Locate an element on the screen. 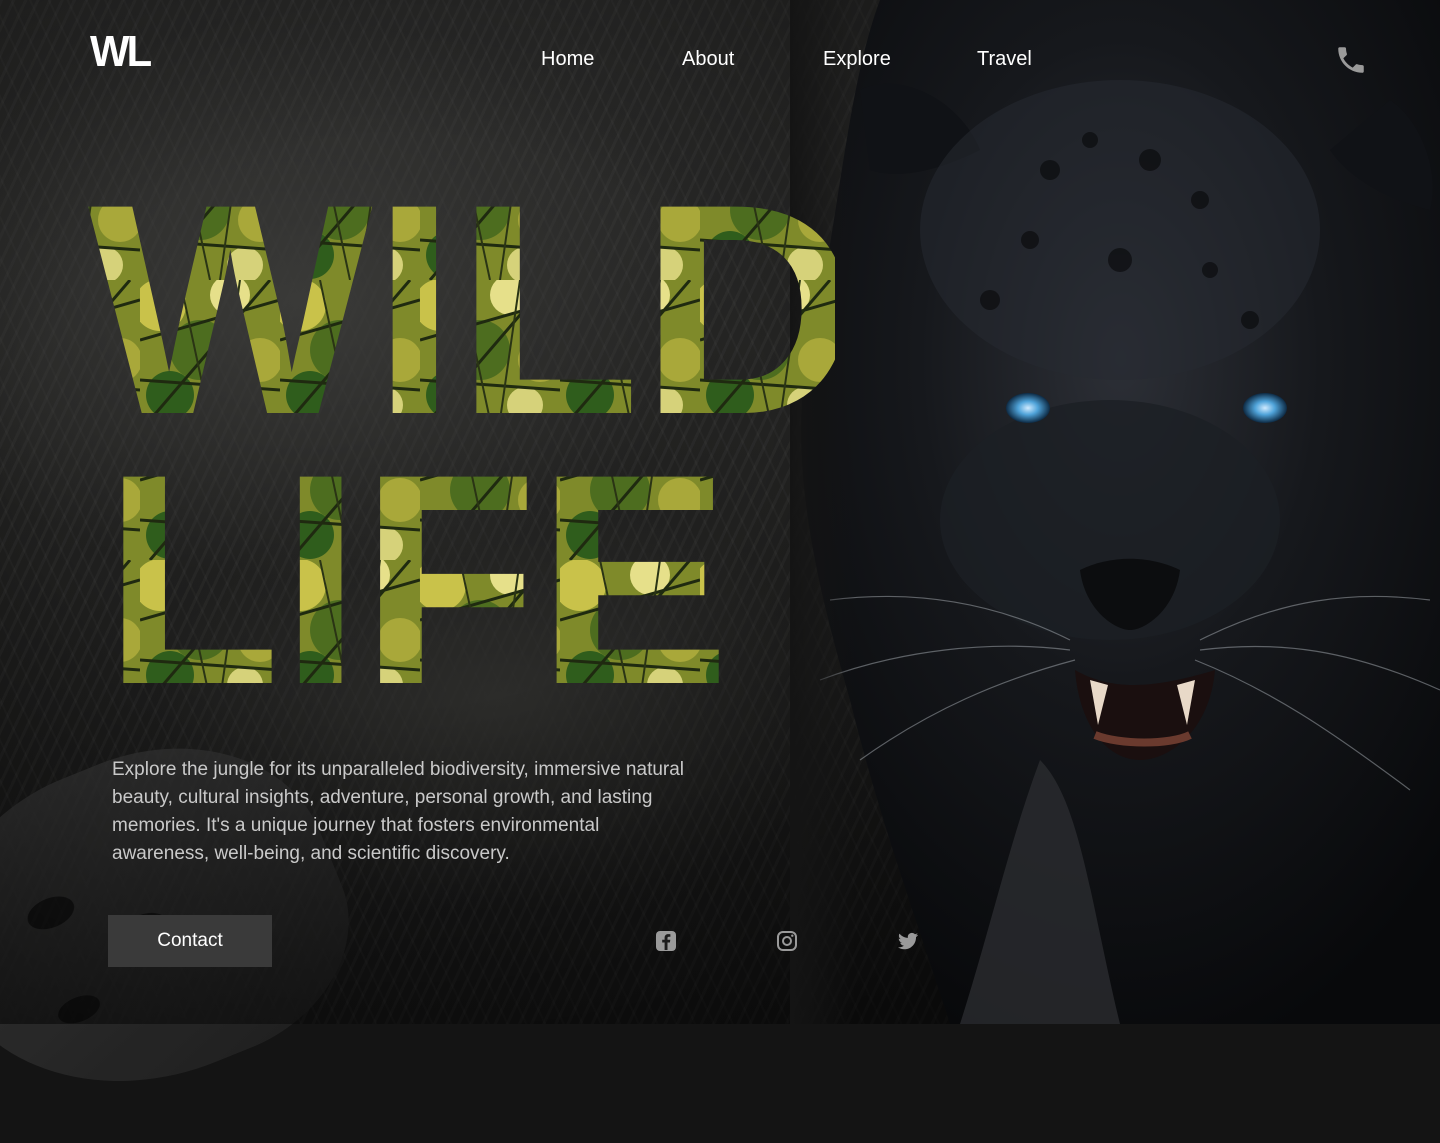 The height and width of the screenshot is (1143, 1440). nav-about: About is located at coordinates (708, 59).